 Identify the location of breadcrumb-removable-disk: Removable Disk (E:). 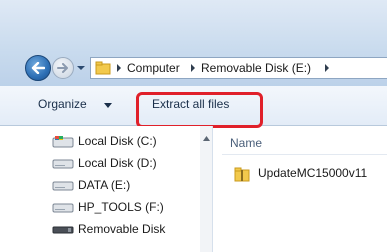
(256, 68).